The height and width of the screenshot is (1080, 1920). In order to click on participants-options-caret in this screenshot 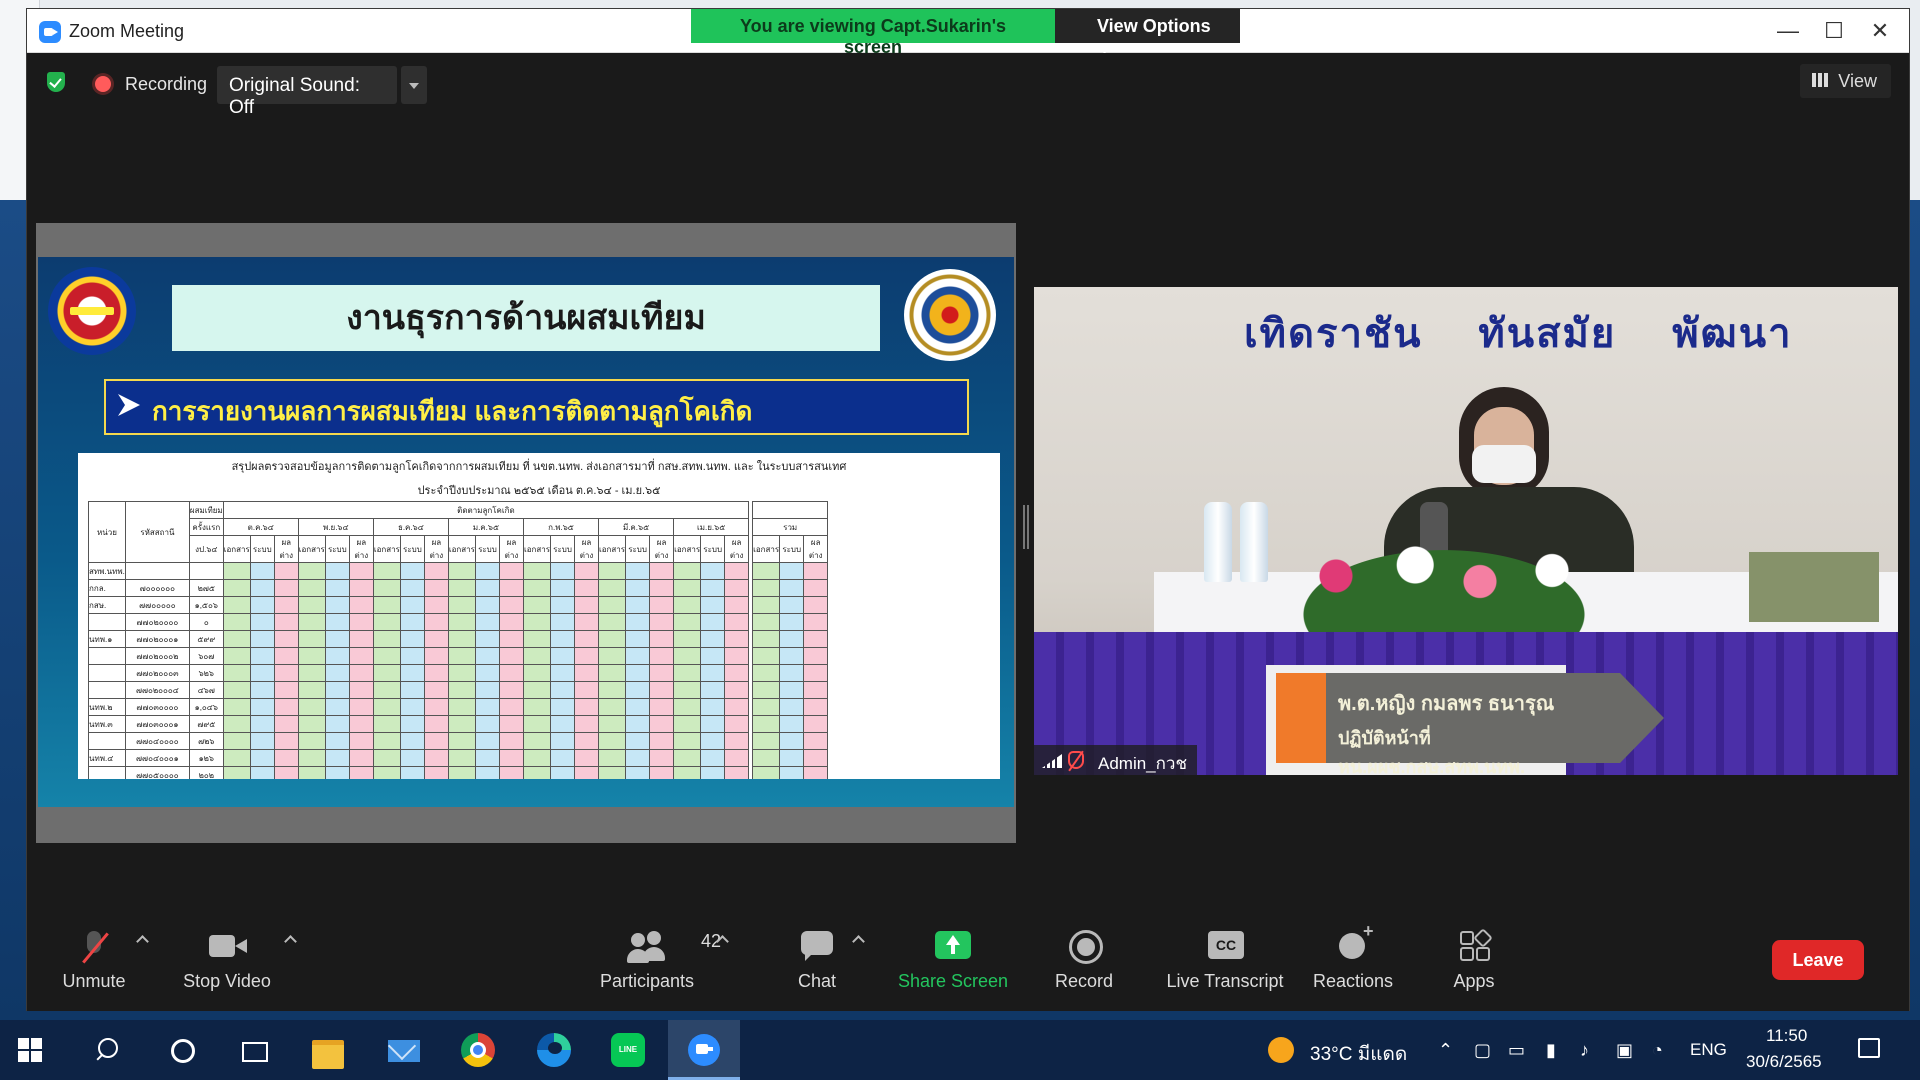, I will do `click(723, 939)`.